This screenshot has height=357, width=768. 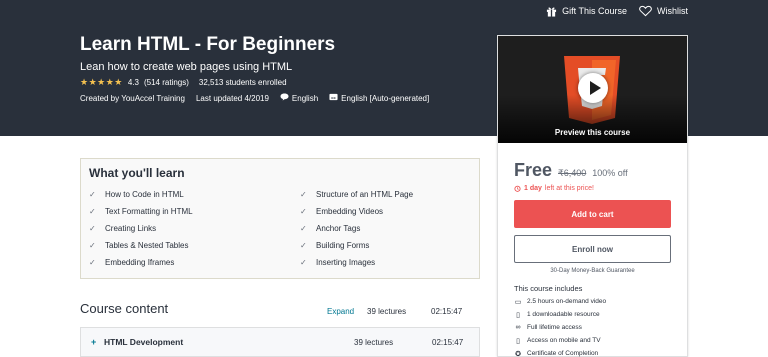 What do you see at coordinates (242, 82) in the screenshot?
I see `students-enrolled: 32,513 students enrolled` at bounding box center [242, 82].